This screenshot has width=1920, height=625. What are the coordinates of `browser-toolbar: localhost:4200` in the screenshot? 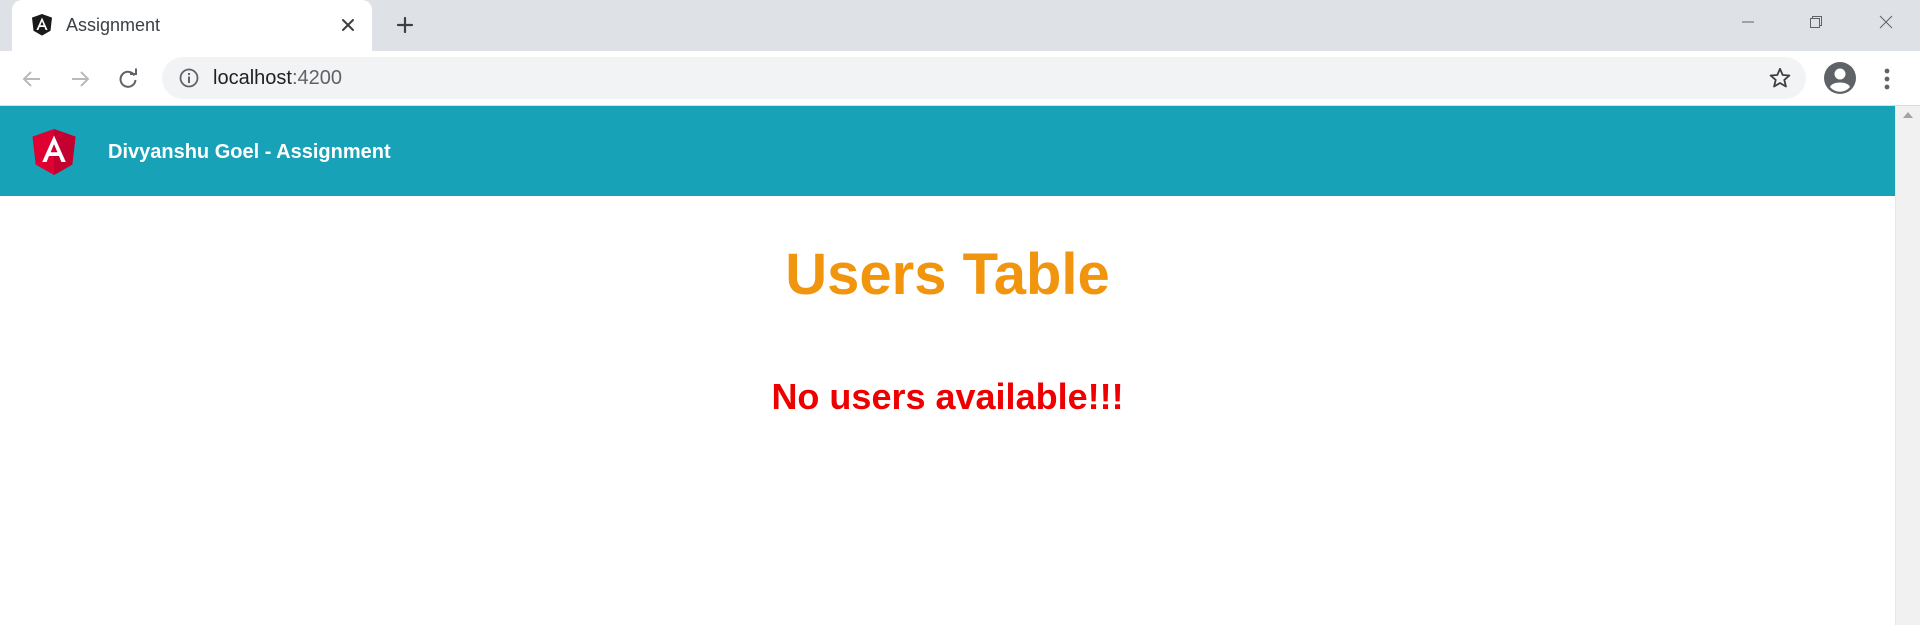 It's located at (960, 78).